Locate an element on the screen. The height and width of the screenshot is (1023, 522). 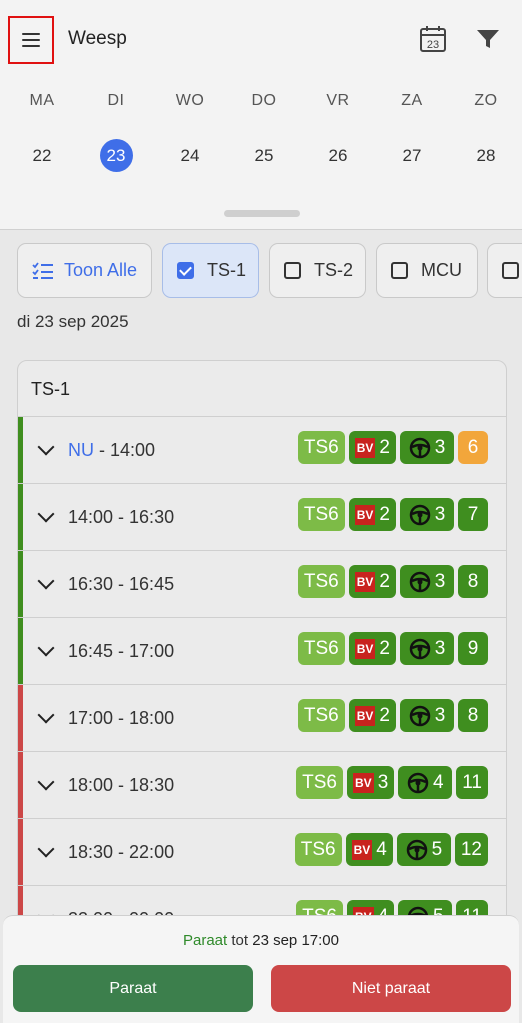
weekday-label: DI is located at coordinates (116, 100).